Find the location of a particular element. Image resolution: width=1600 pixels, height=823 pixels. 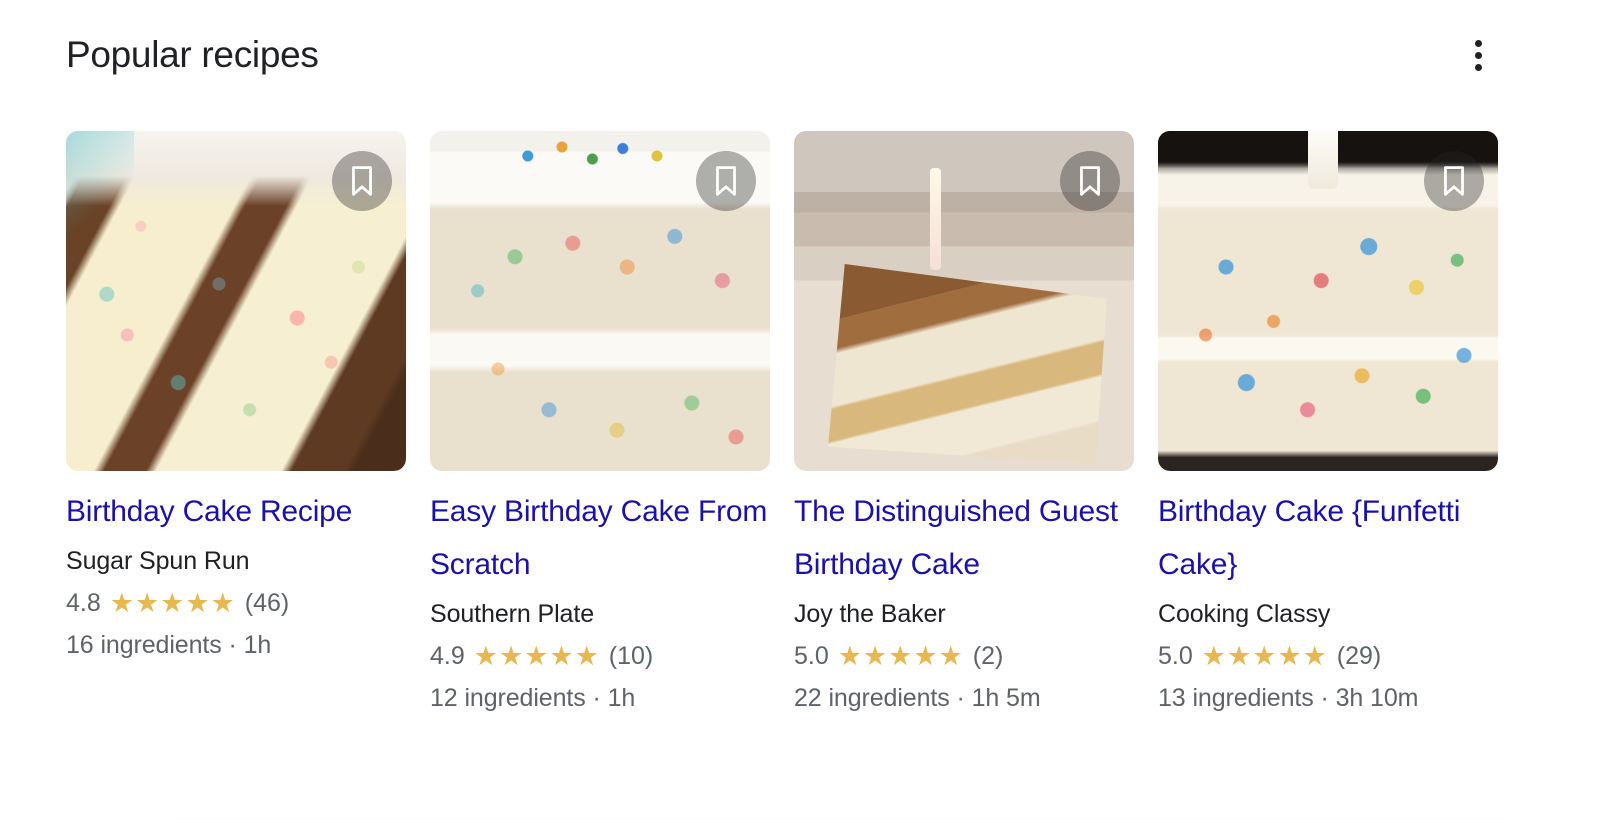

bottom-divider is located at coordinates (840, 818).